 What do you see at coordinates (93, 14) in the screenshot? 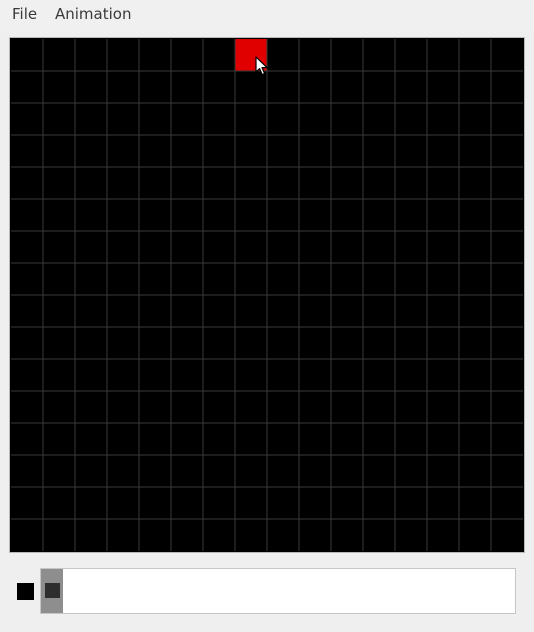
I see `menu-animation: Animation` at bounding box center [93, 14].